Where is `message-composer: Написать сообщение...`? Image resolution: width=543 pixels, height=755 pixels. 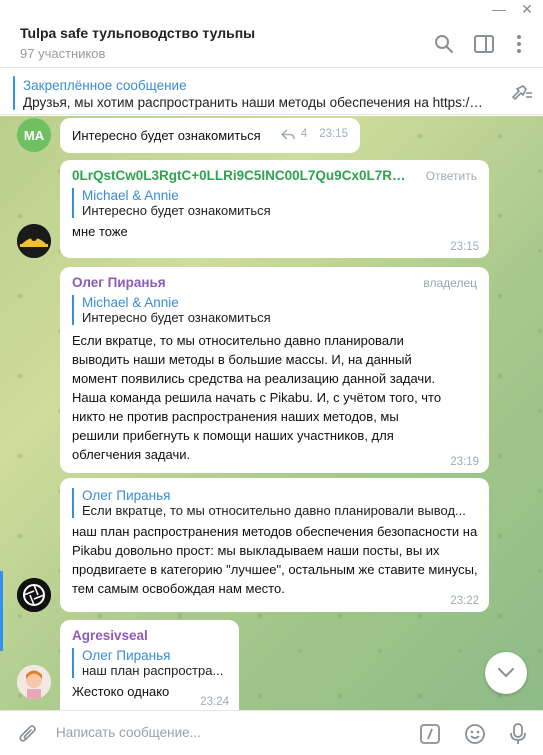 message-composer: Написать сообщение... is located at coordinates (271, 732).